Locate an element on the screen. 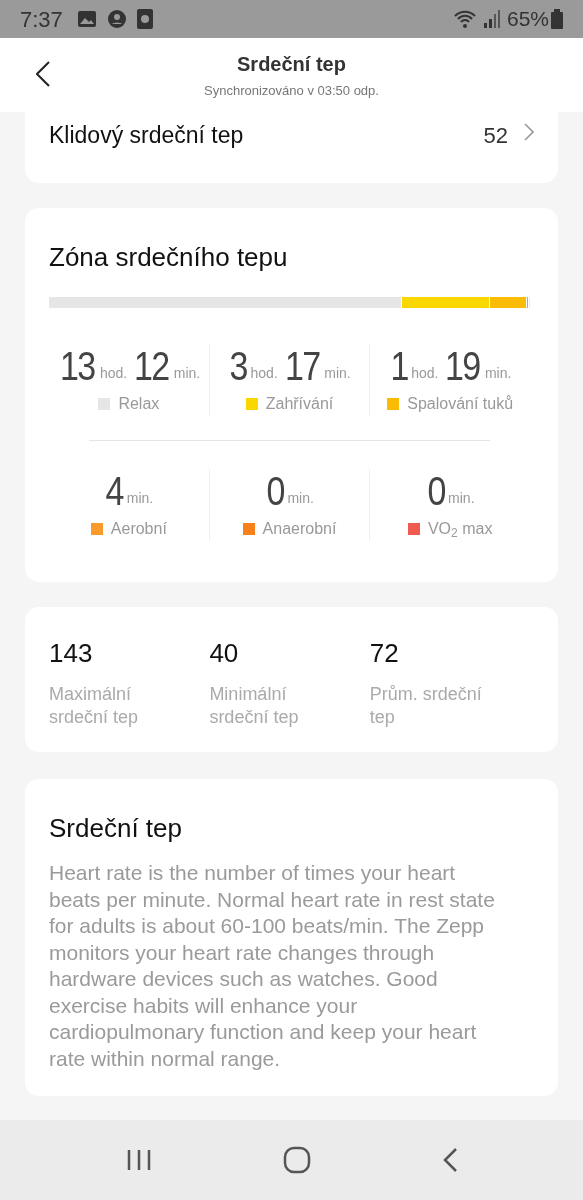 The height and width of the screenshot is (1200, 583). stat-label: Minimální srdeční tep is located at coordinates (254, 706).